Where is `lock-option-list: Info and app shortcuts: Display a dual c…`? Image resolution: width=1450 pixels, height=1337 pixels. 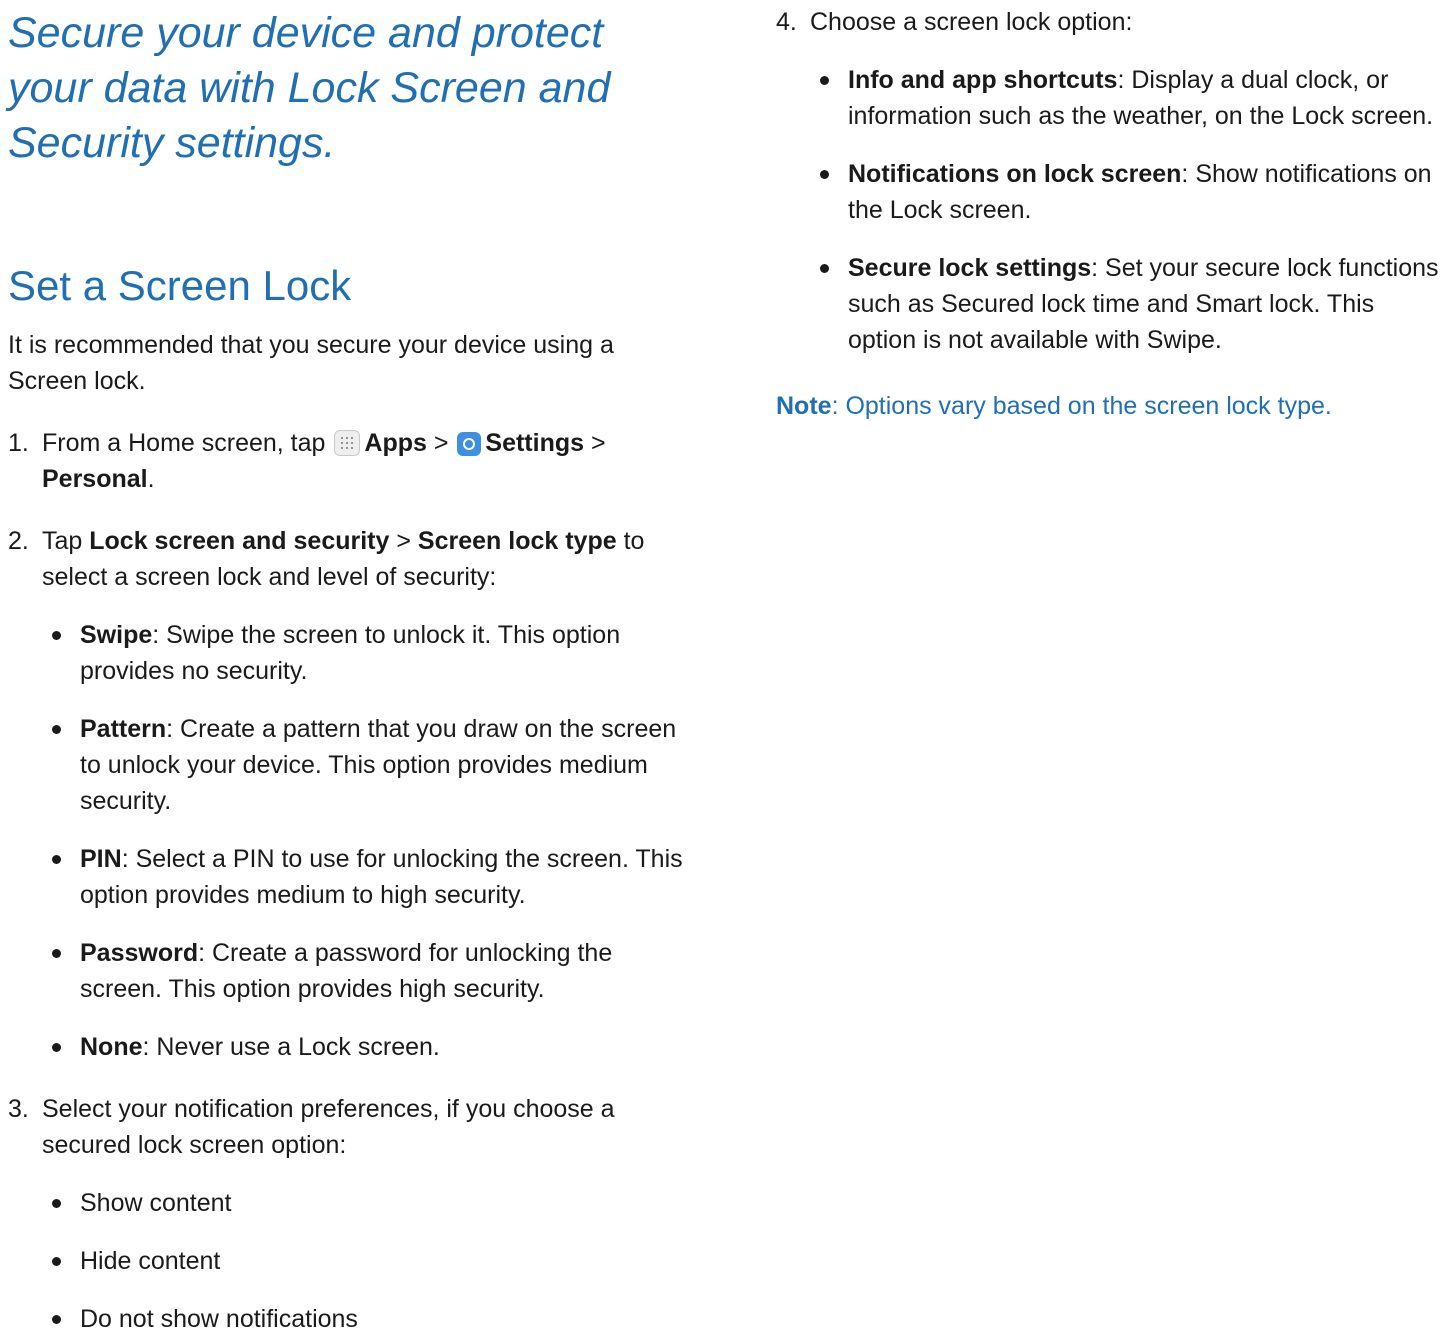
lock-option-list: Info and app shortcuts: Display a dual c… is located at coordinates (1128, 210).